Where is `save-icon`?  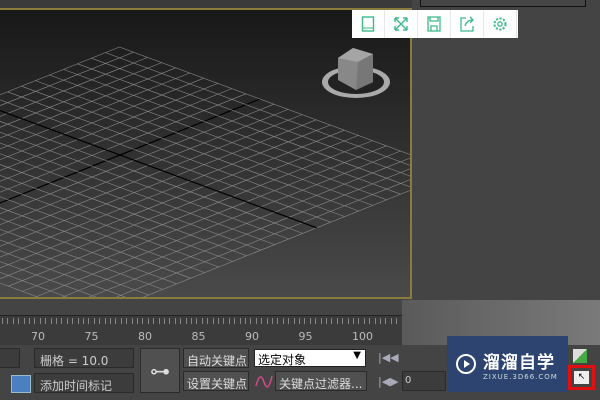
save-icon is located at coordinates (434, 24).